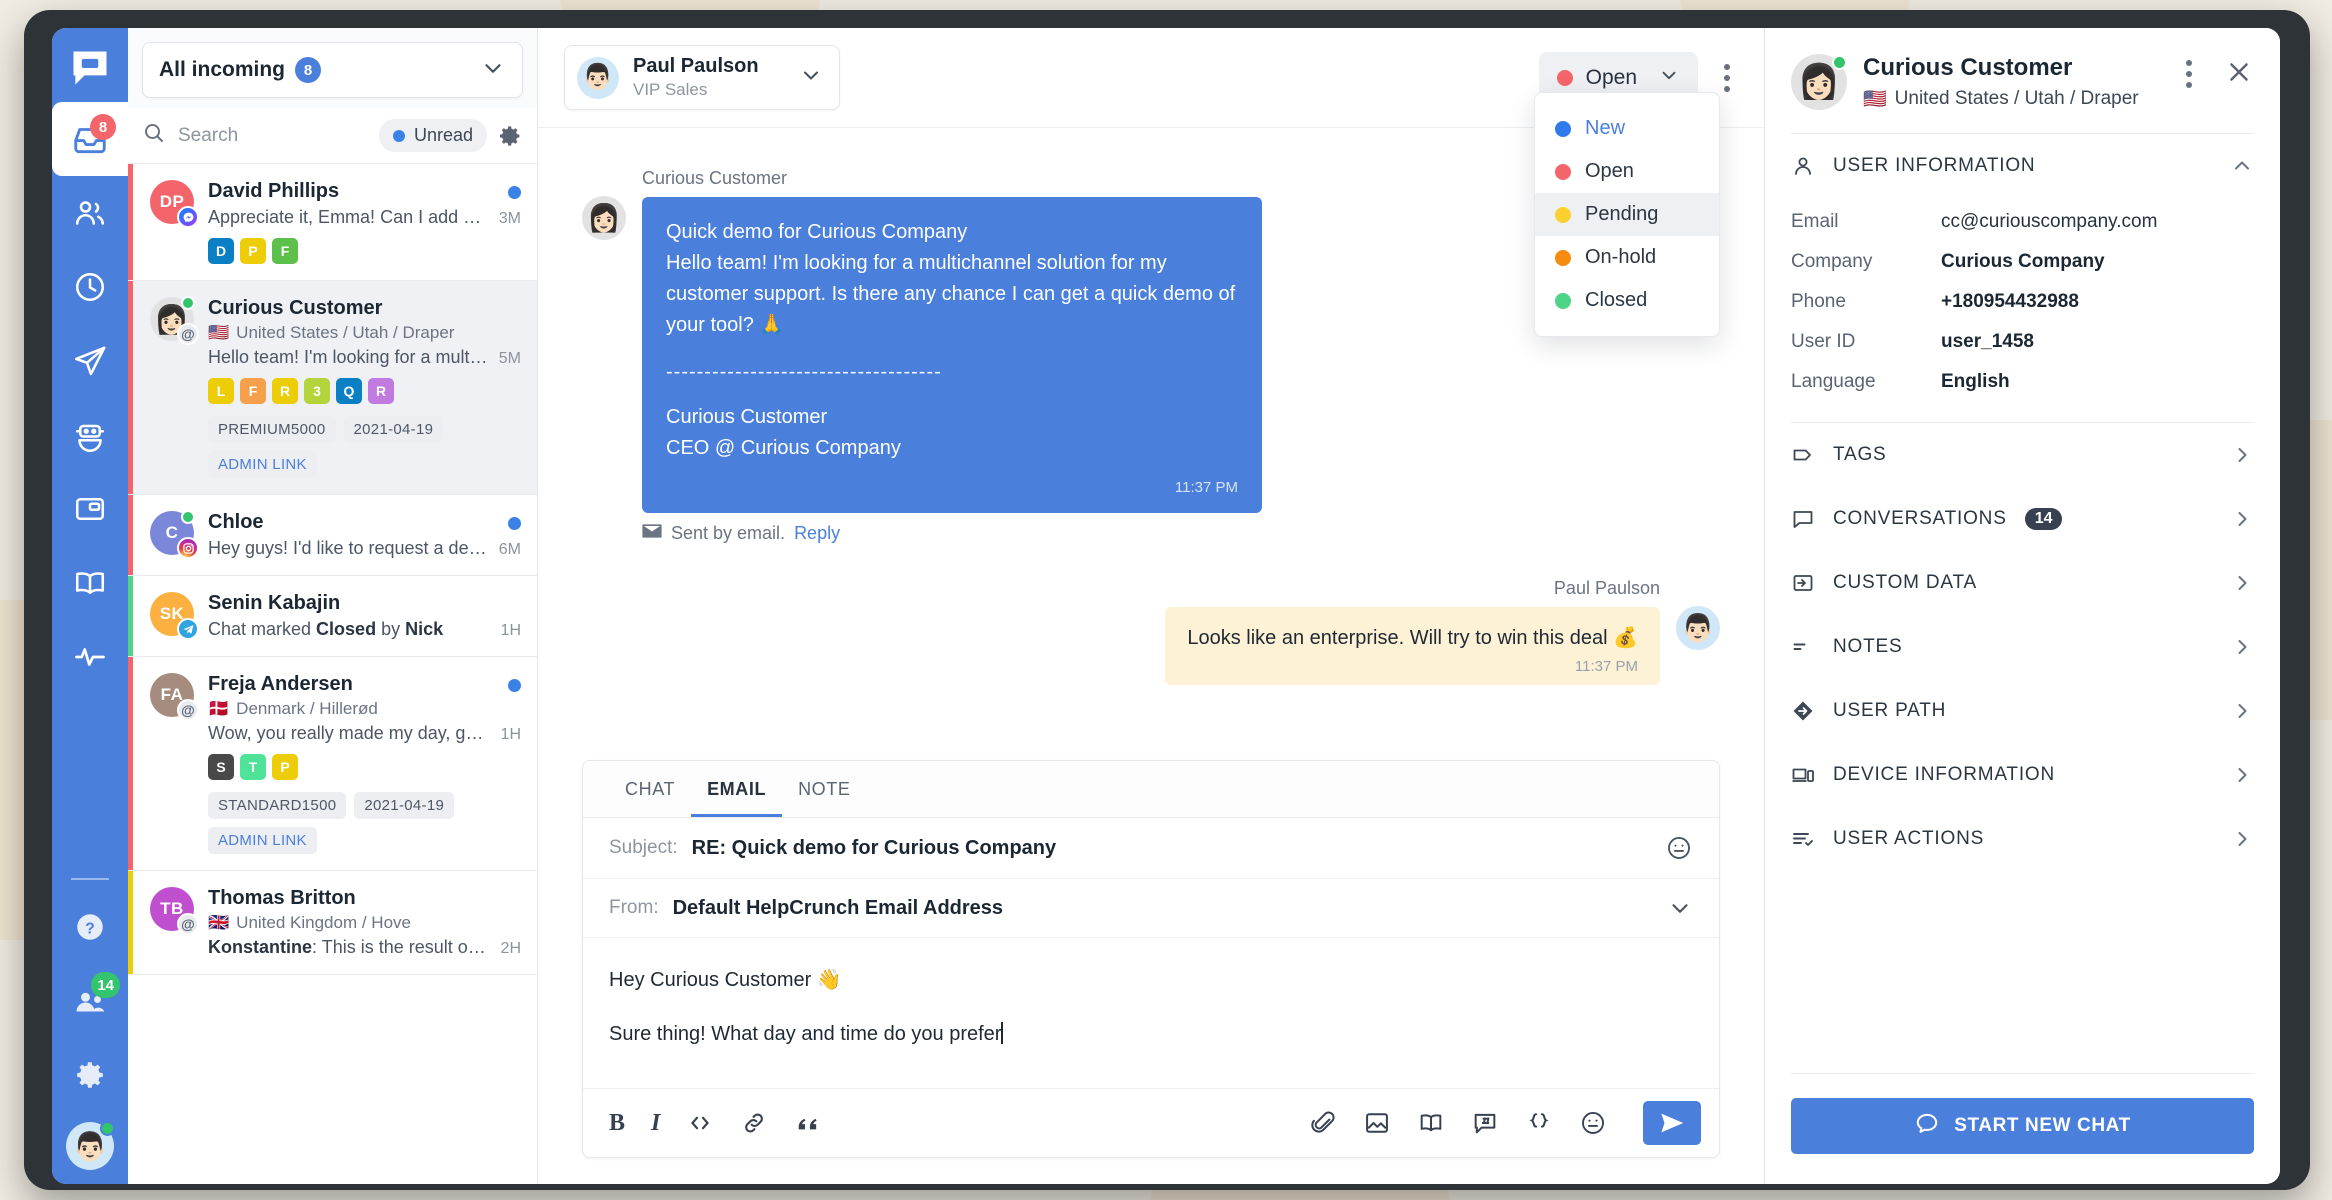 This screenshot has height=1200, width=2332. Describe the element at coordinates (90, 435) in the screenshot. I see `sidebar-item-chatbots` at that location.